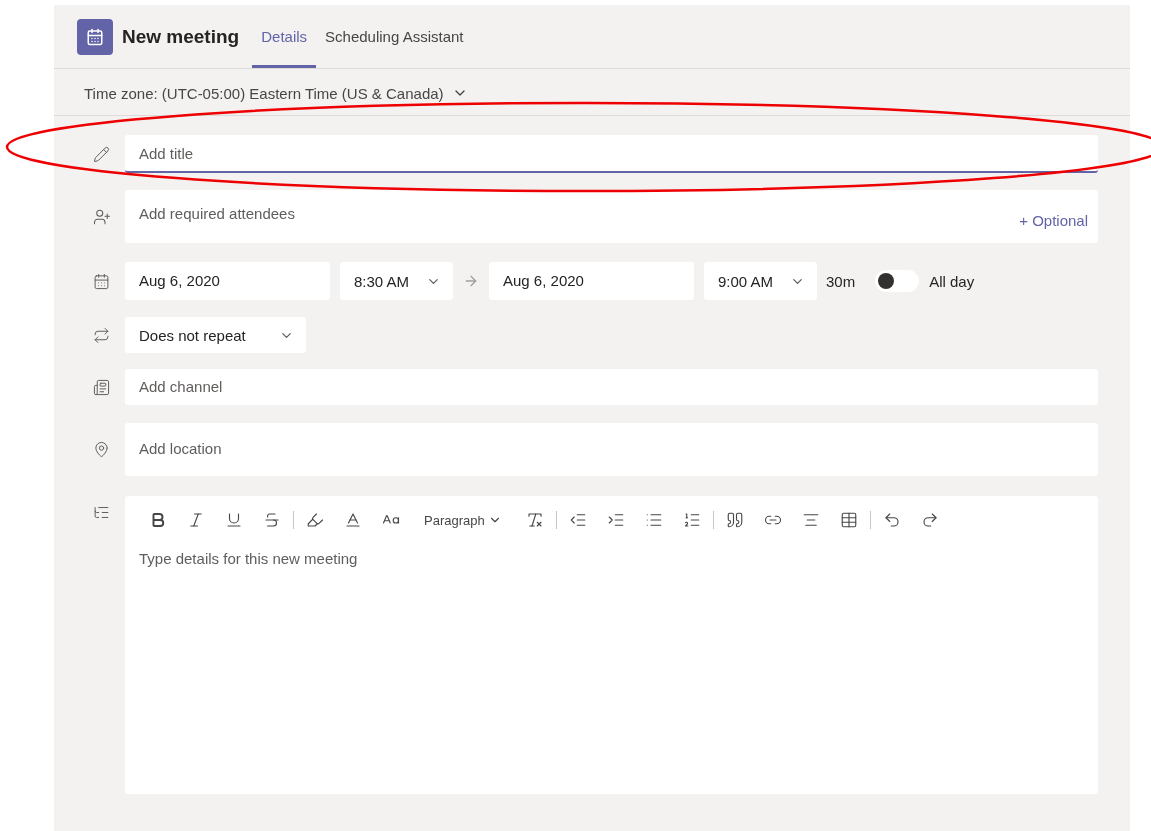 The height and width of the screenshot is (831, 1151). Describe the element at coordinates (841, 281) in the screenshot. I see `duration-label: 30m` at that location.